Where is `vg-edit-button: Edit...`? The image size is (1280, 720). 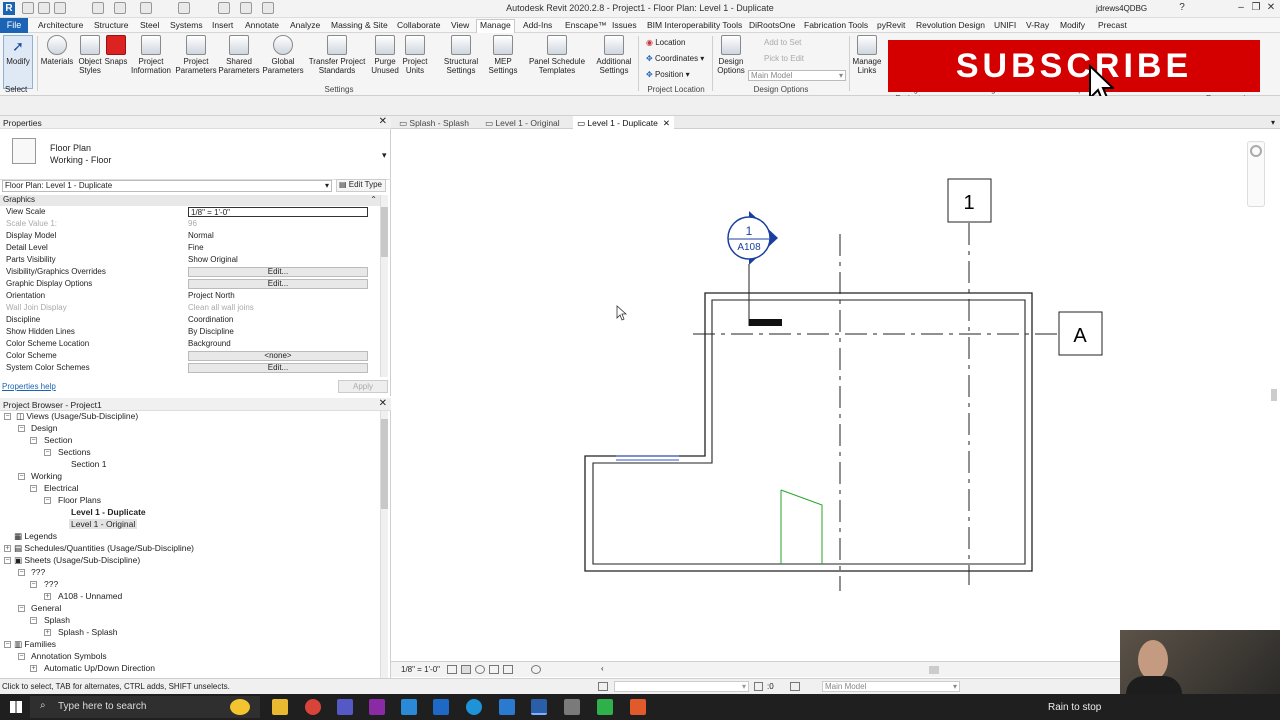
vg-edit-button: Edit... is located at coordinates (278, 272).